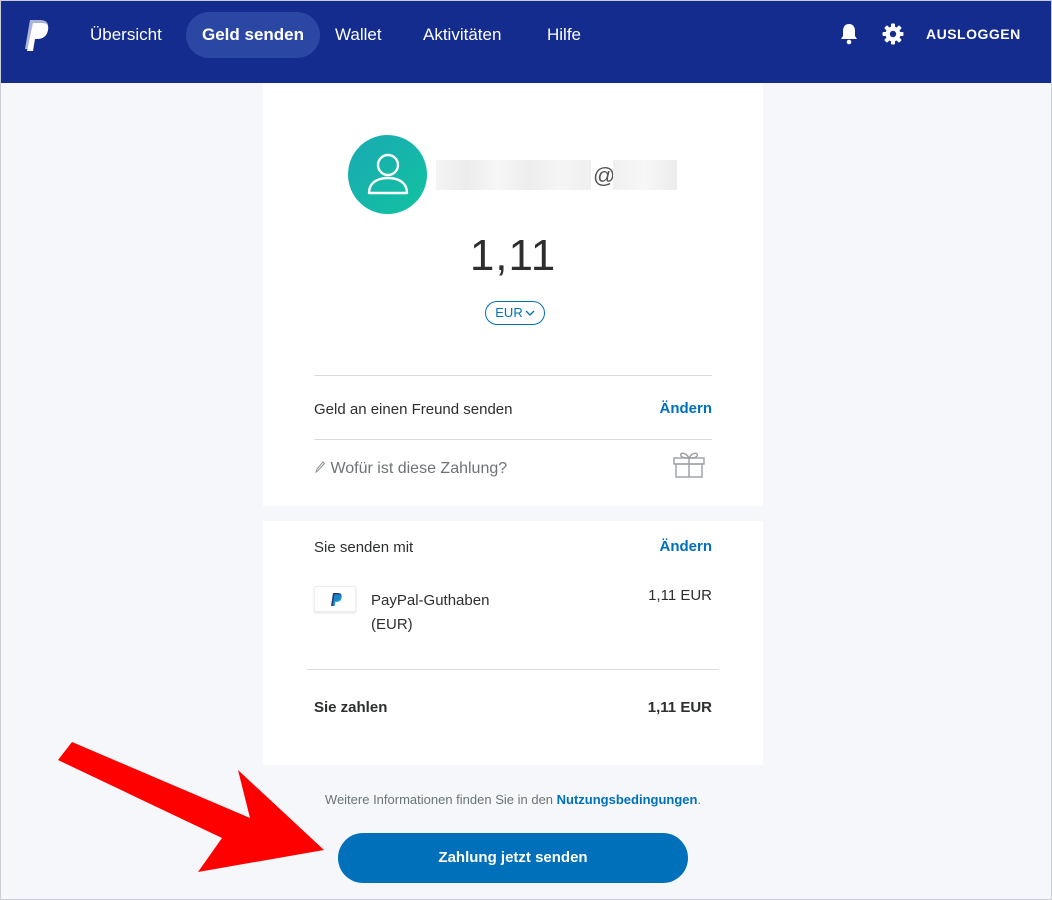  Describe the element at coordinates (645, 175) in the screenshot. I see `recipient-domain-redacted` at that location.